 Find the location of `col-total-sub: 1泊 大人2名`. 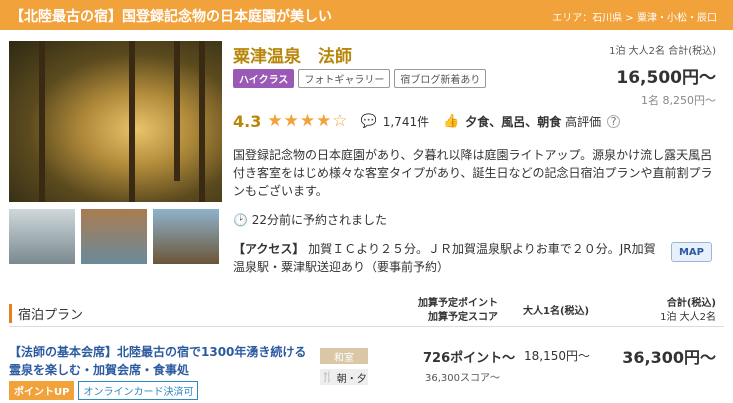

col-total-sub: 1泊 大人2名 is located at coordinates (688, 317).